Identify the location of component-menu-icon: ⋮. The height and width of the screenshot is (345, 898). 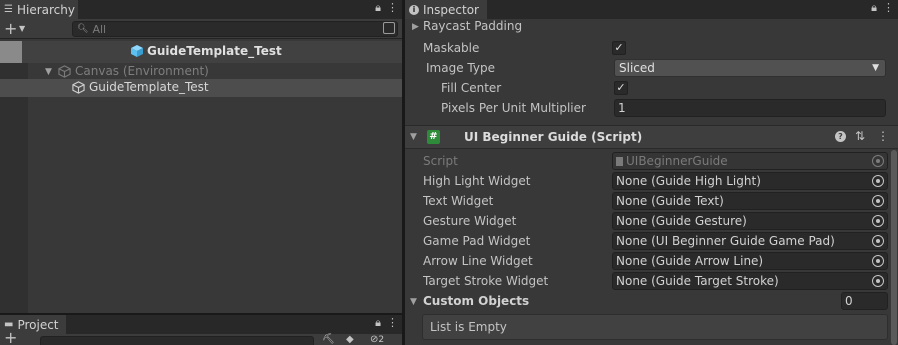
(883, 136).